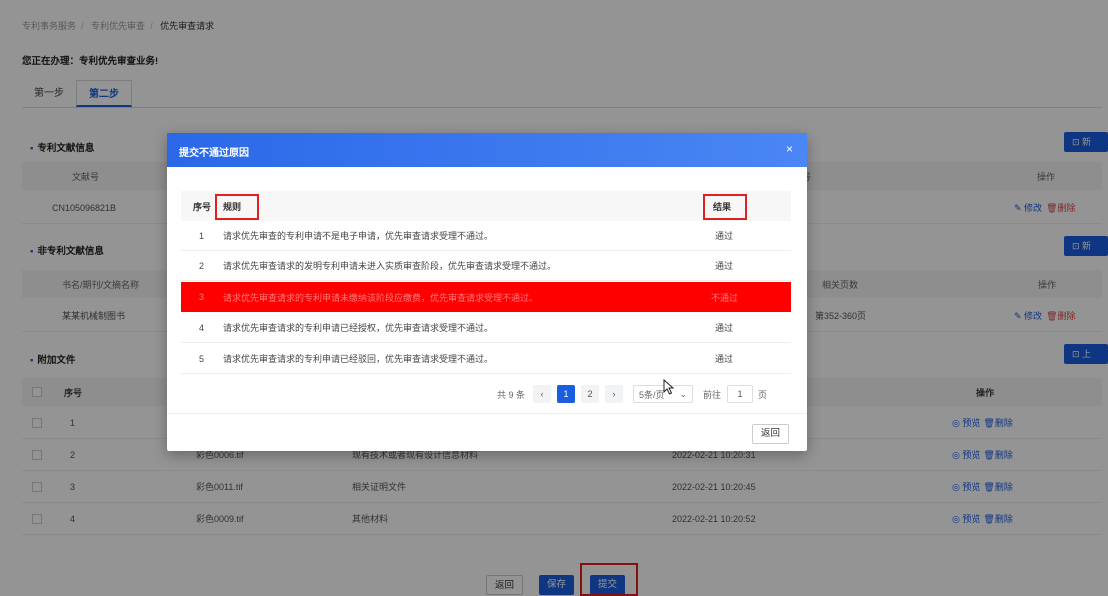  What do you see at coordinates (763, 394) in the screenshot?
I see `page-unit-label: 页` at bounding box center [763, 394].